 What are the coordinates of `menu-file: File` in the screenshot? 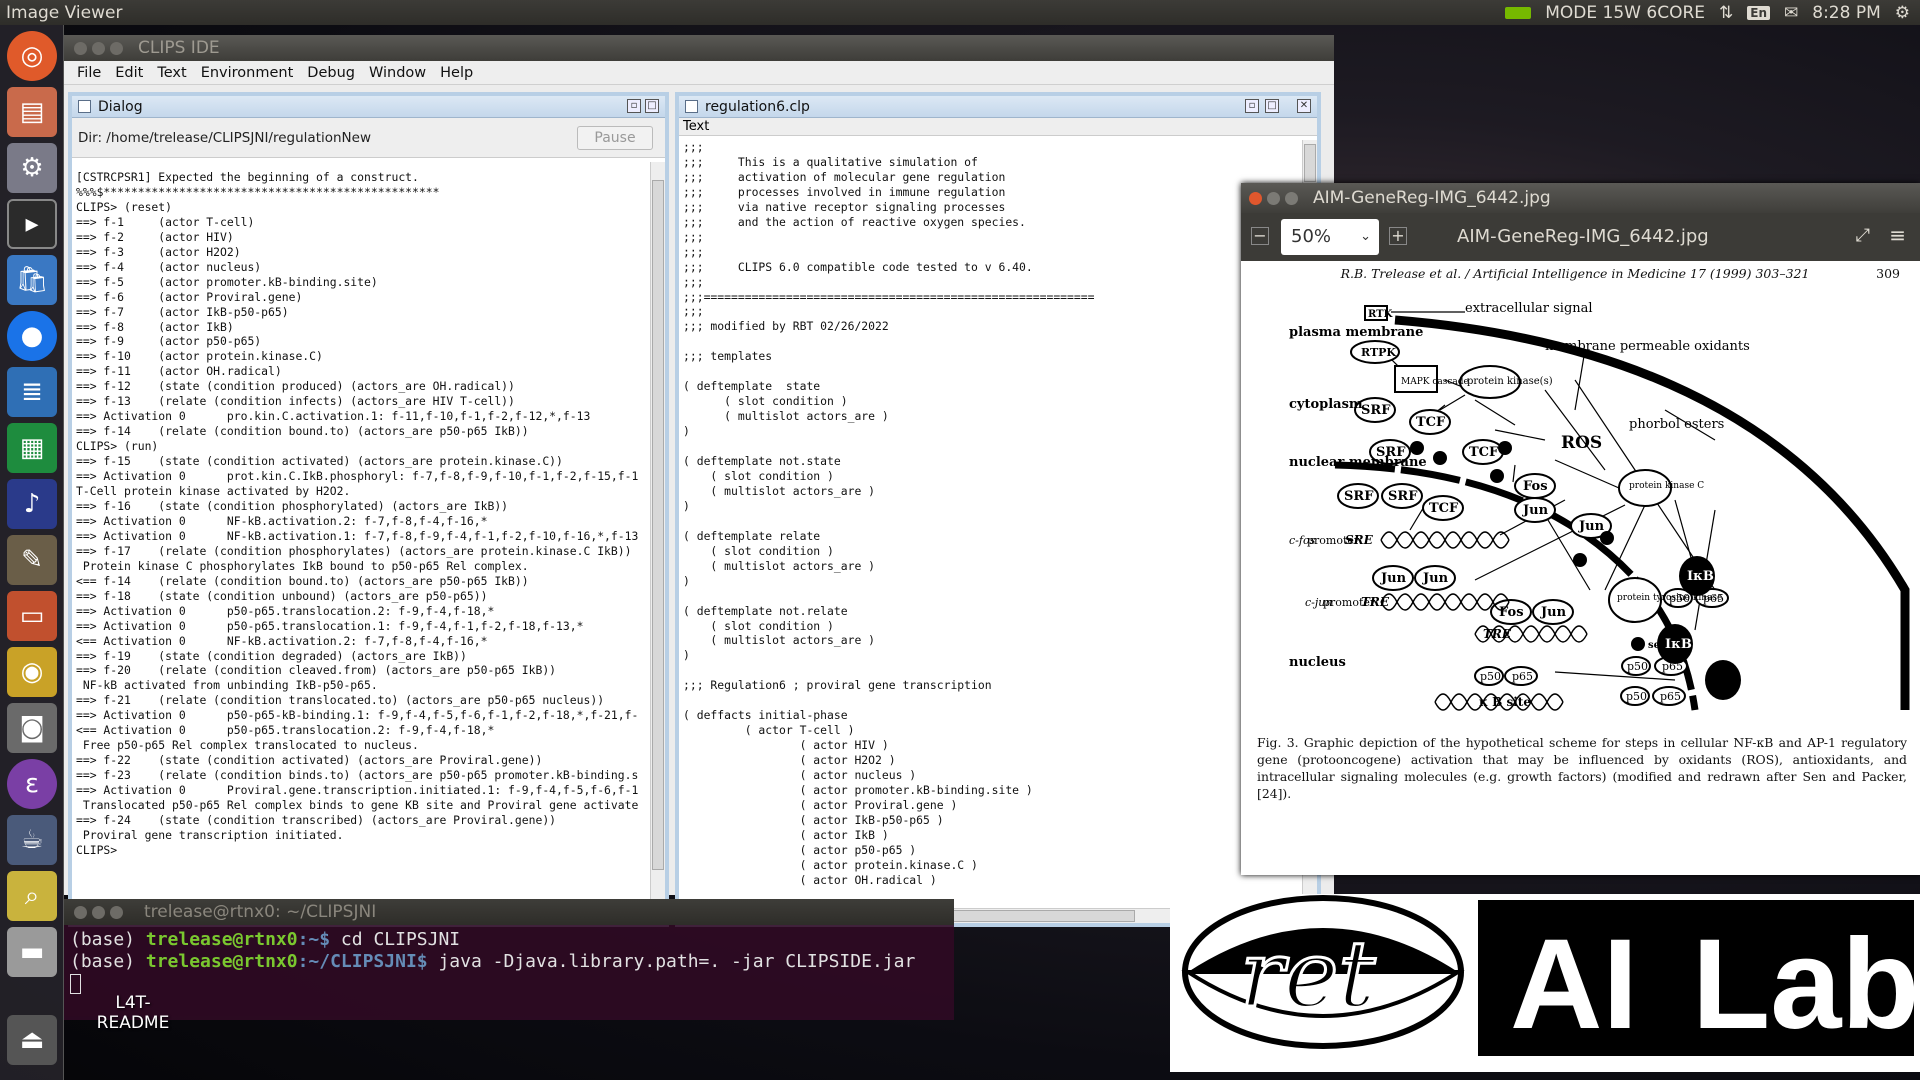 It's located at (89, 73).